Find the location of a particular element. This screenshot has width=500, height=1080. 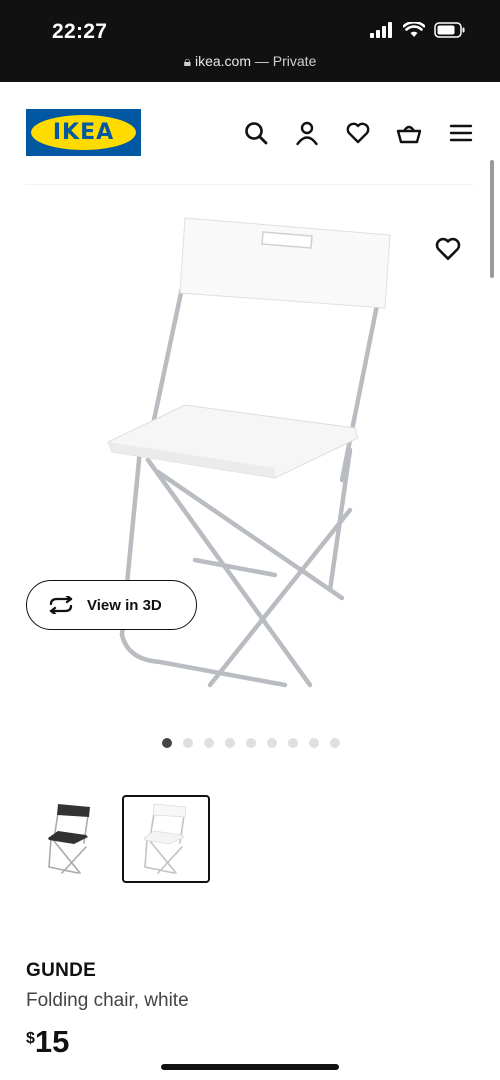

header-divider is located at coordinates (250, 184).